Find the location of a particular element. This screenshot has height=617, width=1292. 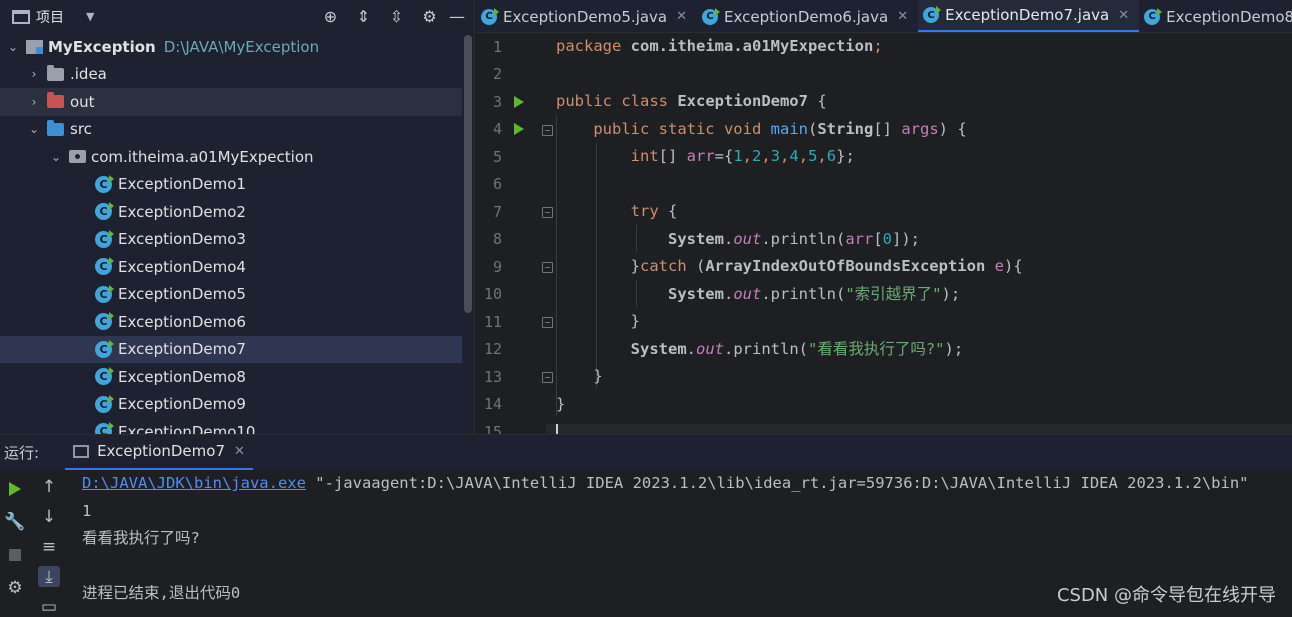

arrow-down-icon: ↓ is located at coordinates (49, 517).